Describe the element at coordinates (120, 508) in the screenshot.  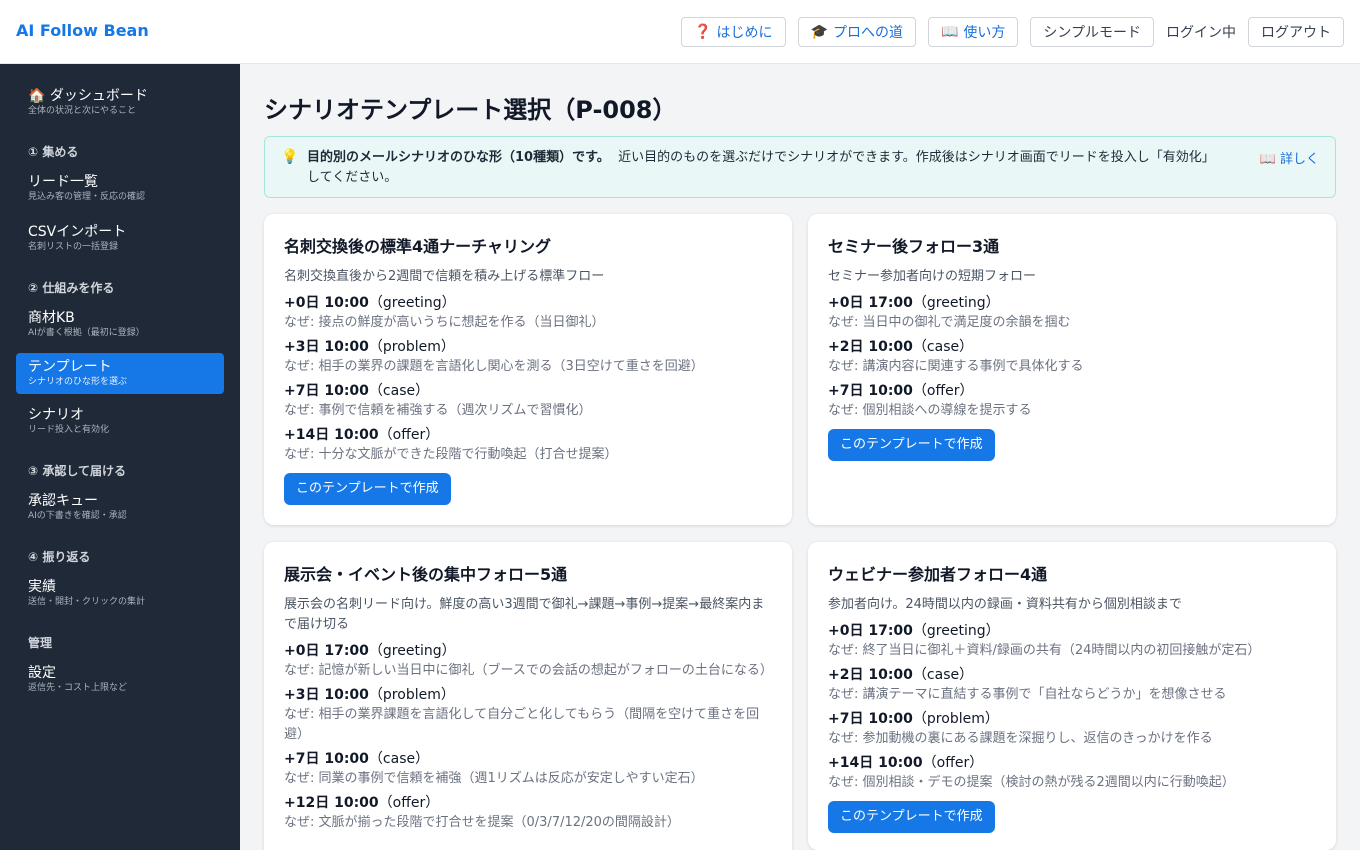
I see `sidebar-item-approval-queue: 承認キュー AIの下書きを確認・承認` at that location.